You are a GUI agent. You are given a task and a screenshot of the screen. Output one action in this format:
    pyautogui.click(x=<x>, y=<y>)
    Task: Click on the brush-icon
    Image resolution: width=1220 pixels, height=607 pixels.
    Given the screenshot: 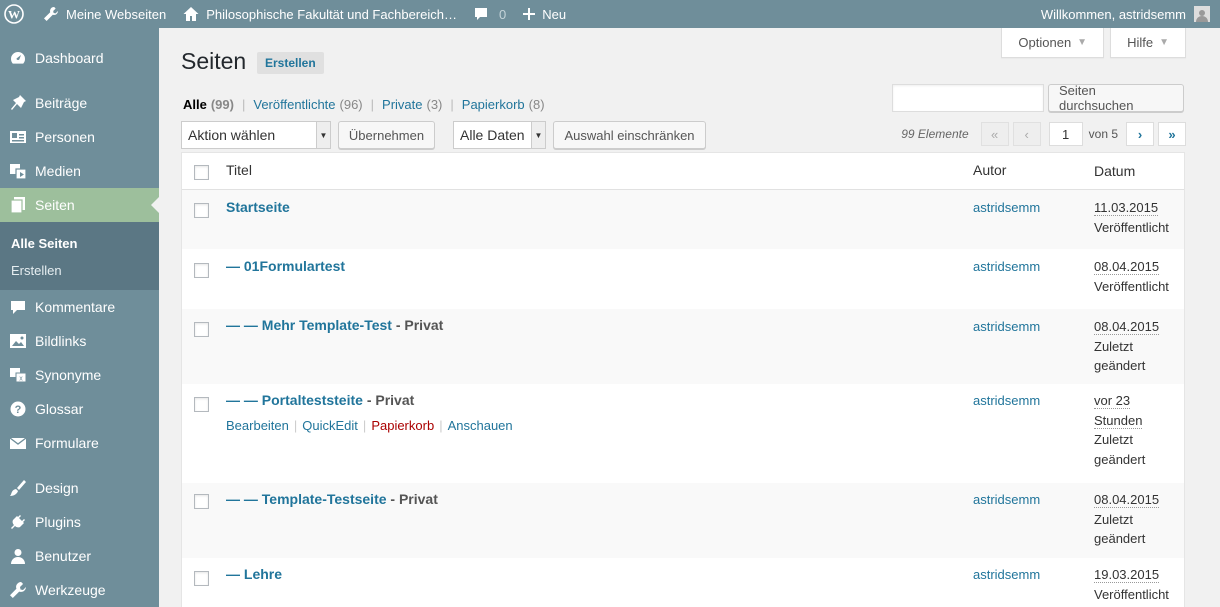 What is the action you would take?
    pyautogui.click(x=18, y=488)
    